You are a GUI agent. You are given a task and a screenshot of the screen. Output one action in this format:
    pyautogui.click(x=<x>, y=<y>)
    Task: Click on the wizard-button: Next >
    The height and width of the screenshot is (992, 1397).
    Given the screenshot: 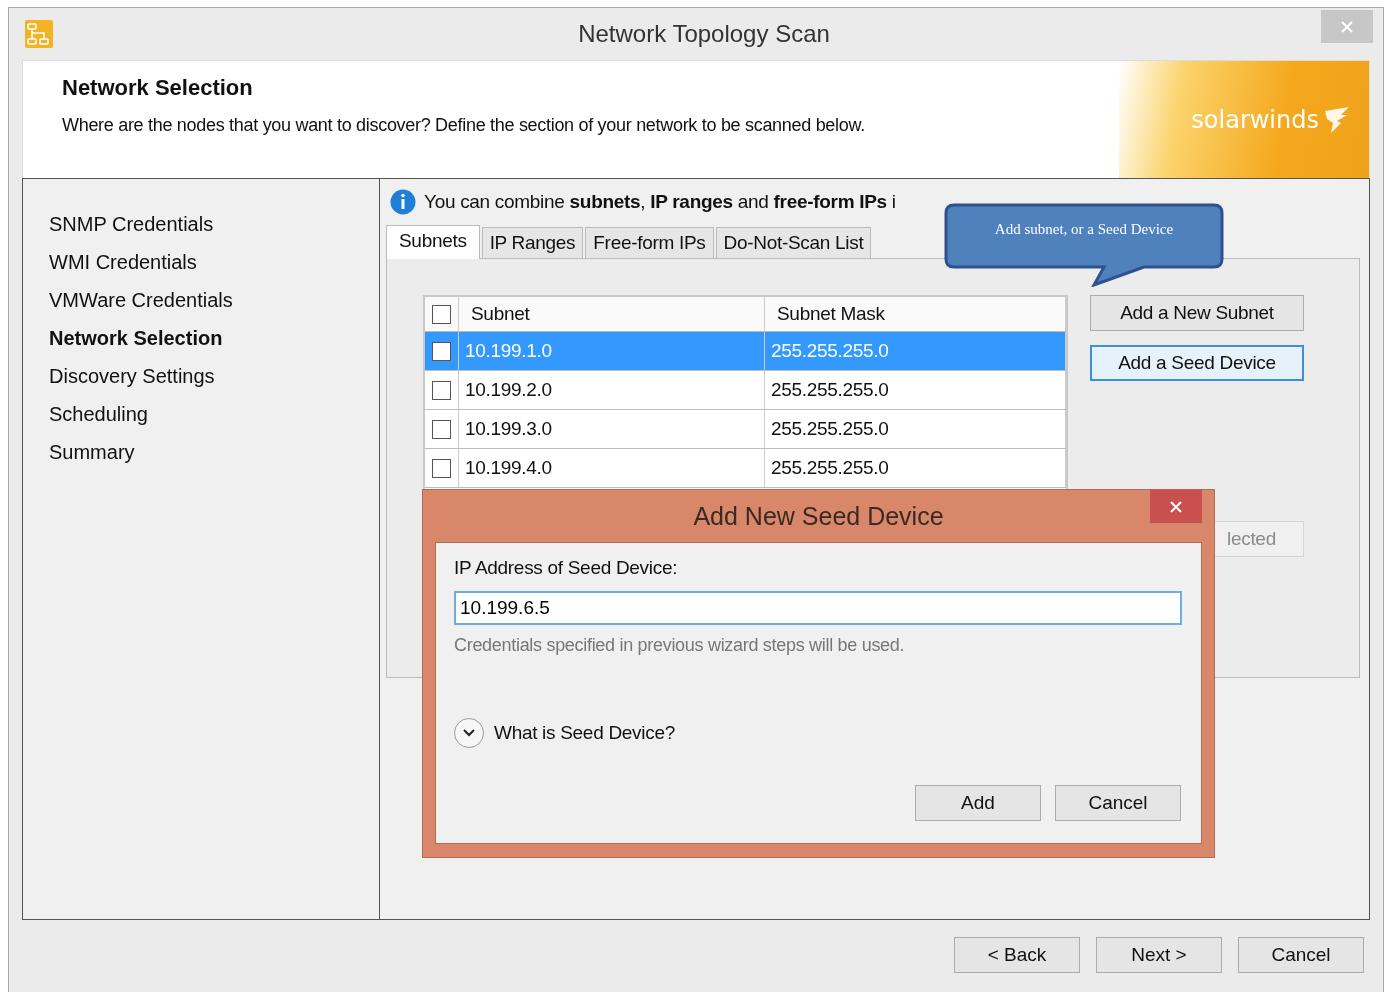 What is the action you would take?
    pyautogui.click(x=1159, y=955)
    